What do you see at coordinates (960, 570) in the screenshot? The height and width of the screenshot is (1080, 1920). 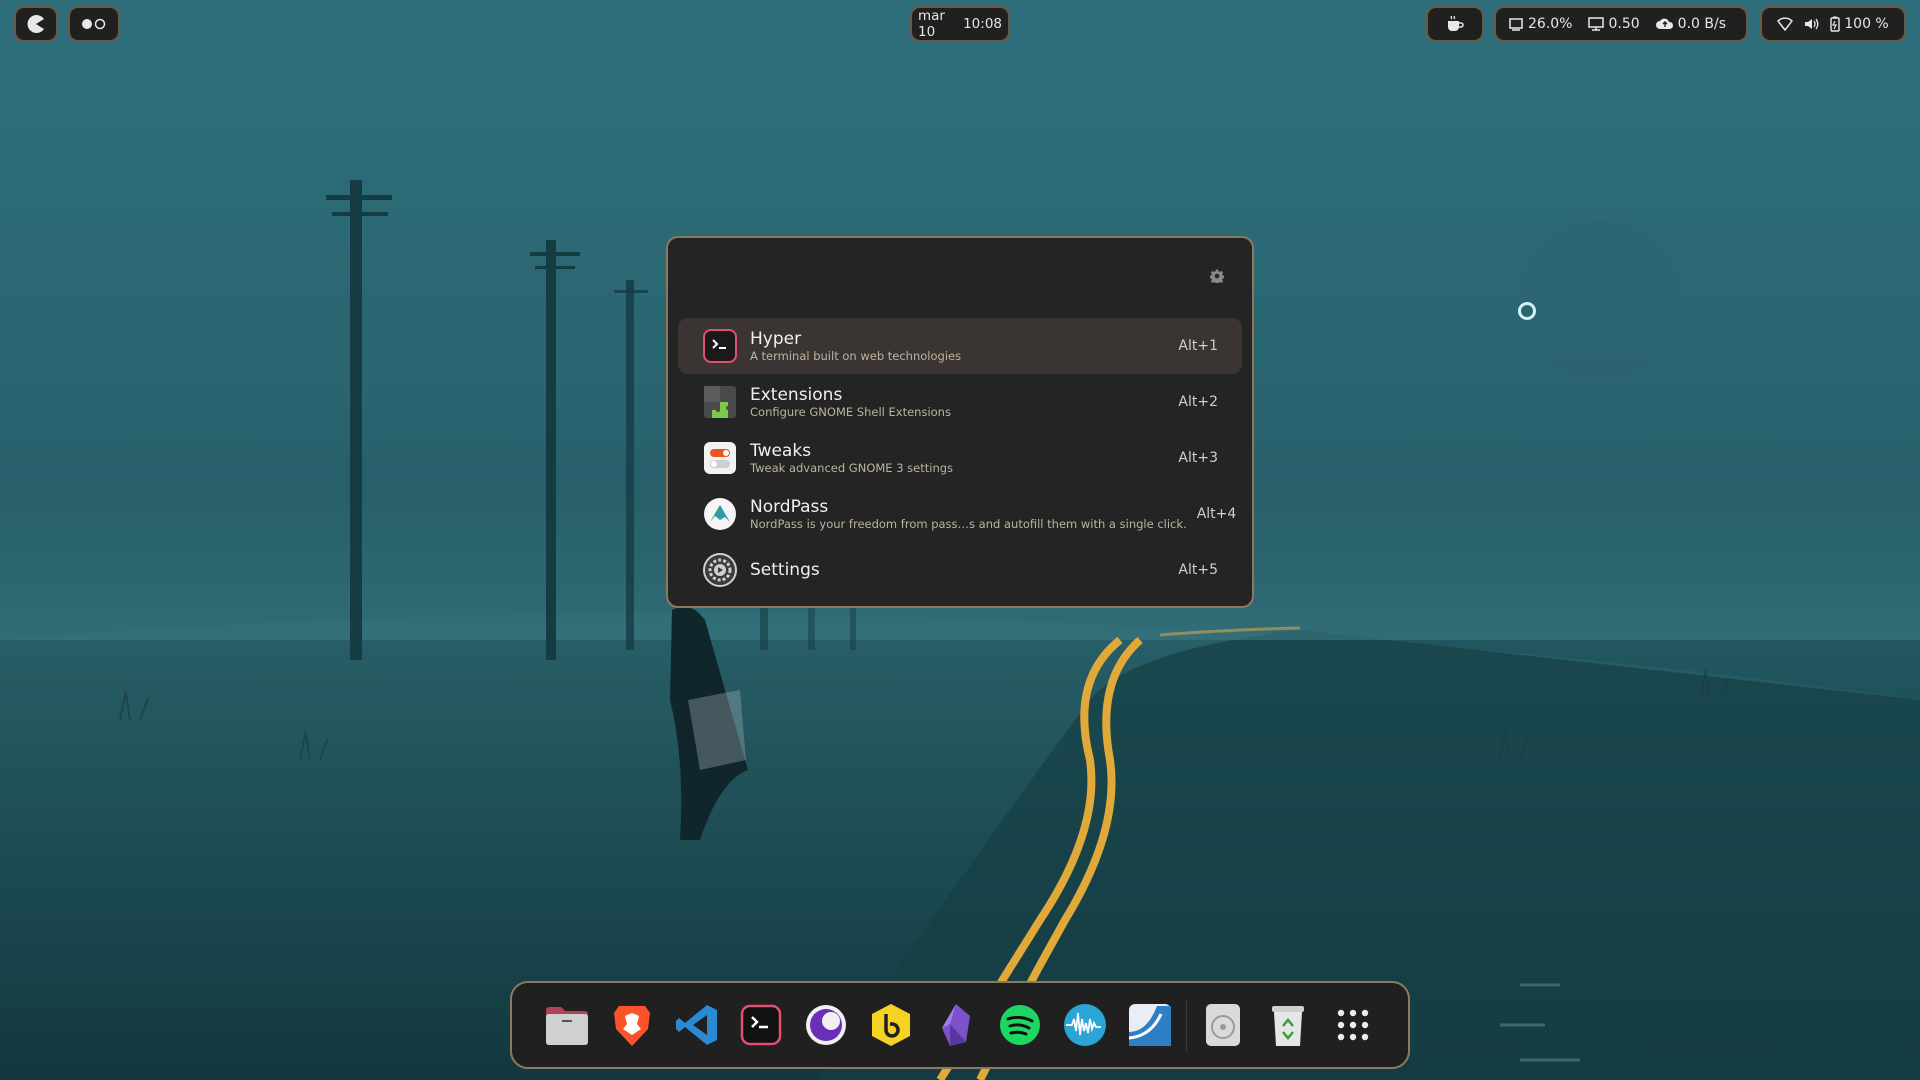 I see `launcher-item-settings: Settings Alt+5` at bounding box center [960, 570].